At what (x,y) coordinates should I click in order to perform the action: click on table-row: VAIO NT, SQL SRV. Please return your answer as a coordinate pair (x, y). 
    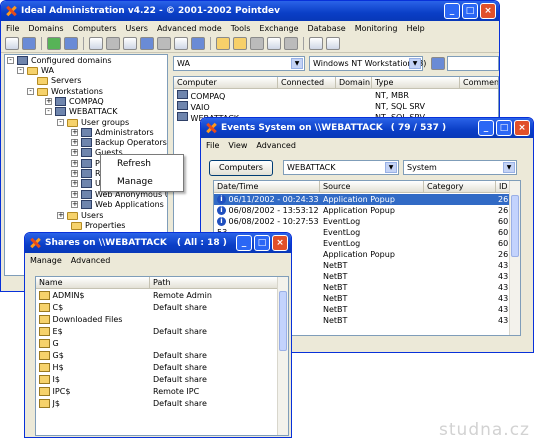
    Looking at the image, I should click on (336, 106).